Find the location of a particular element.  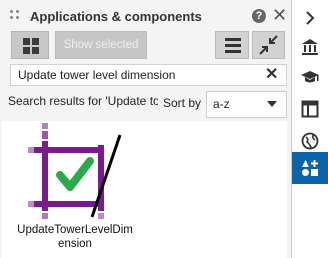

graduation-cap-icon is located at coordinates (310, 77).